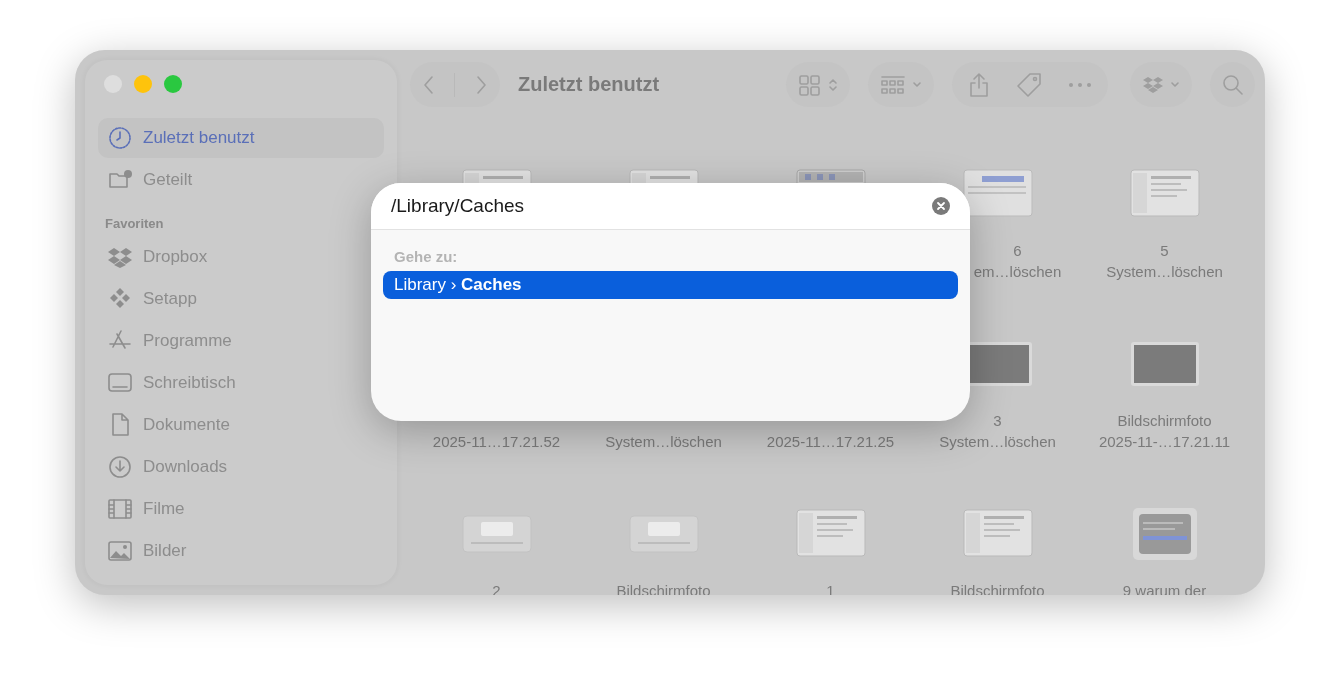 The width and height of the screenshot is (1340, 692). What do you see at coordinates (120, 467) in the screenshot?
I see `download-icon` at bounding box center [120, 467].